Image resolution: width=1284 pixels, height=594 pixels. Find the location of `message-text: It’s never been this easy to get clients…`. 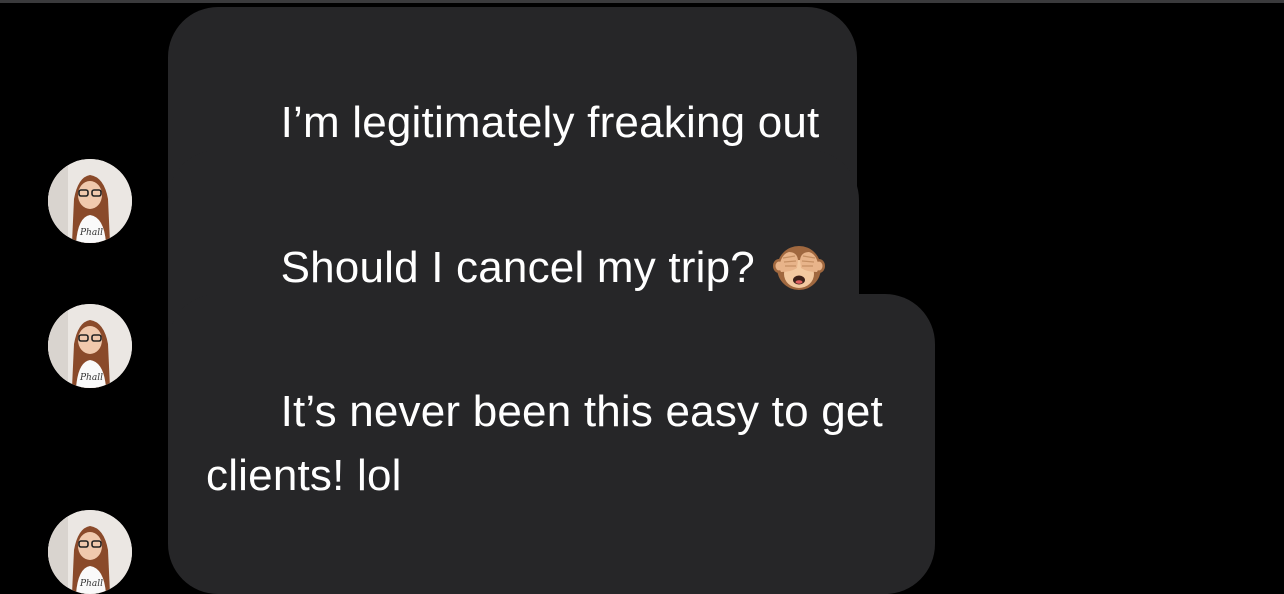

message-text: It’s never been this easy to get clients… is located at coordinates (544, 443).